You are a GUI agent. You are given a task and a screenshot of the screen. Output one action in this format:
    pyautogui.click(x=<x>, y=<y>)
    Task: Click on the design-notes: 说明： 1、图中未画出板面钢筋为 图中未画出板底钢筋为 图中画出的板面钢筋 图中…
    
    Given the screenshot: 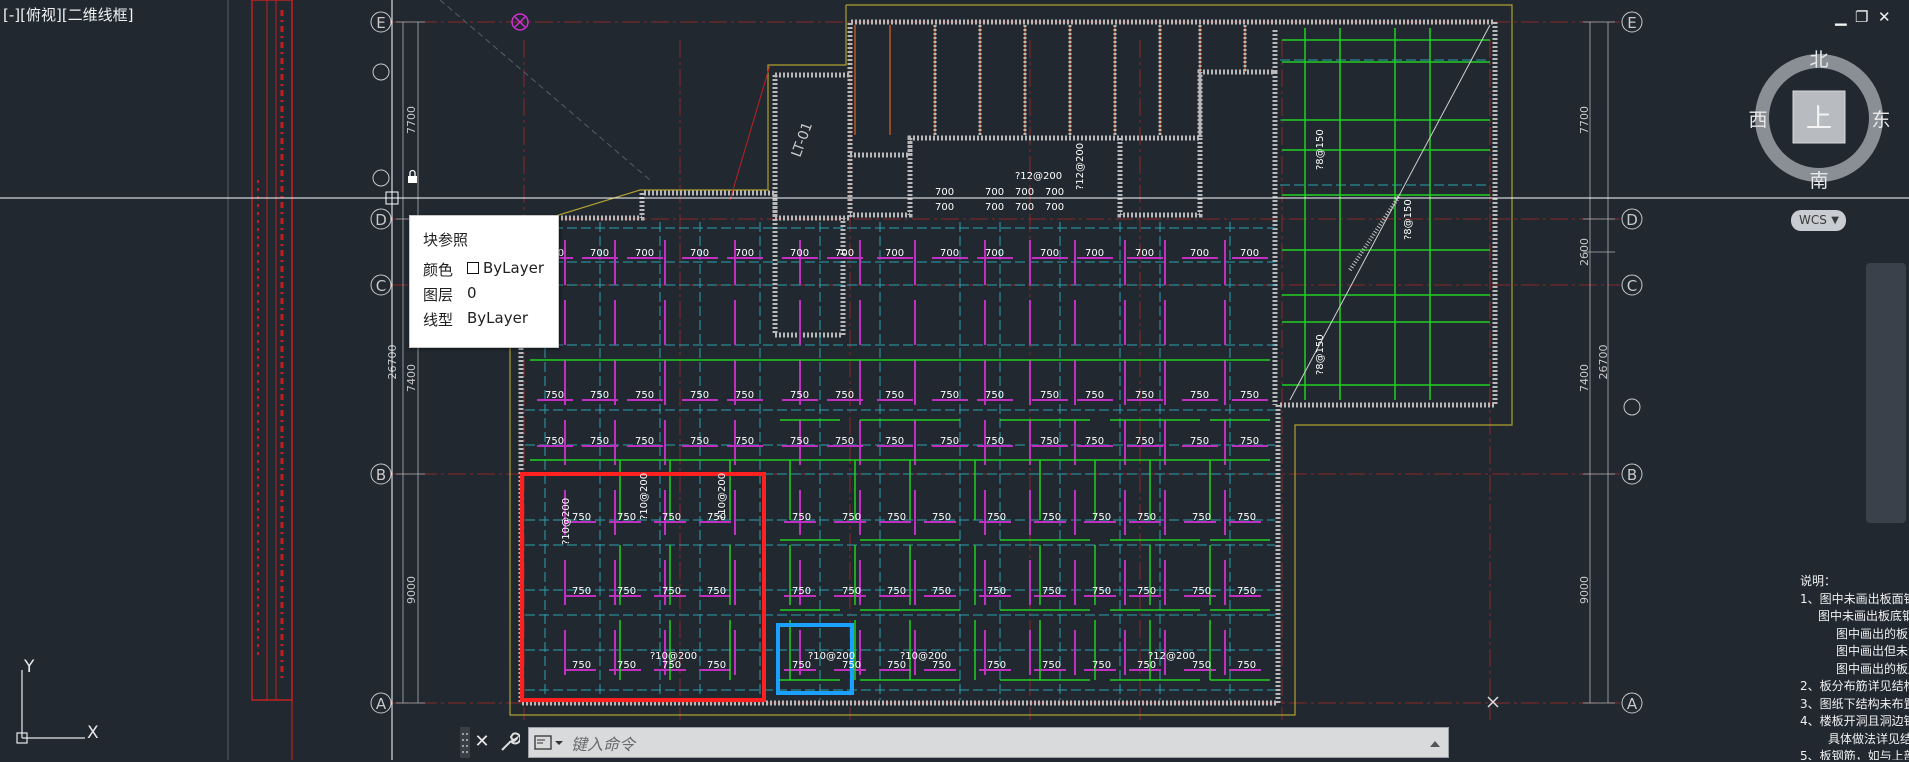 What is the action you would take?
    pyautogui.click(x=1854, y=666)
    